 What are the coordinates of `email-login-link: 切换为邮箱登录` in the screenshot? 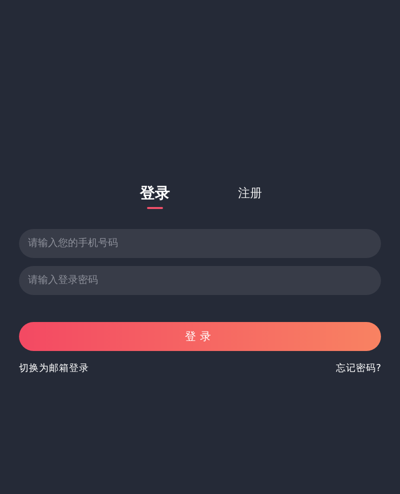 It's located at (54, 368).